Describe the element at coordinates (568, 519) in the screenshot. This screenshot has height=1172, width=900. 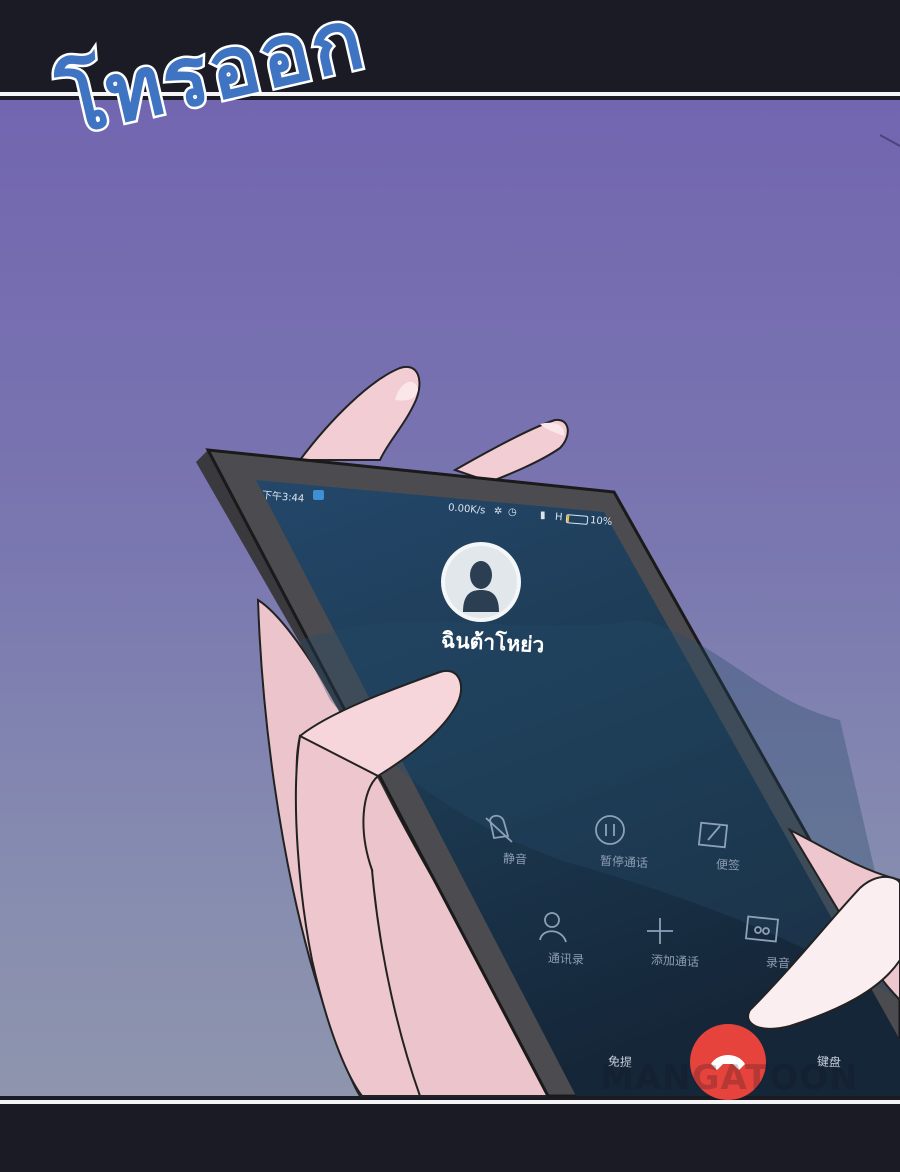
I see `battery-level` at that location.